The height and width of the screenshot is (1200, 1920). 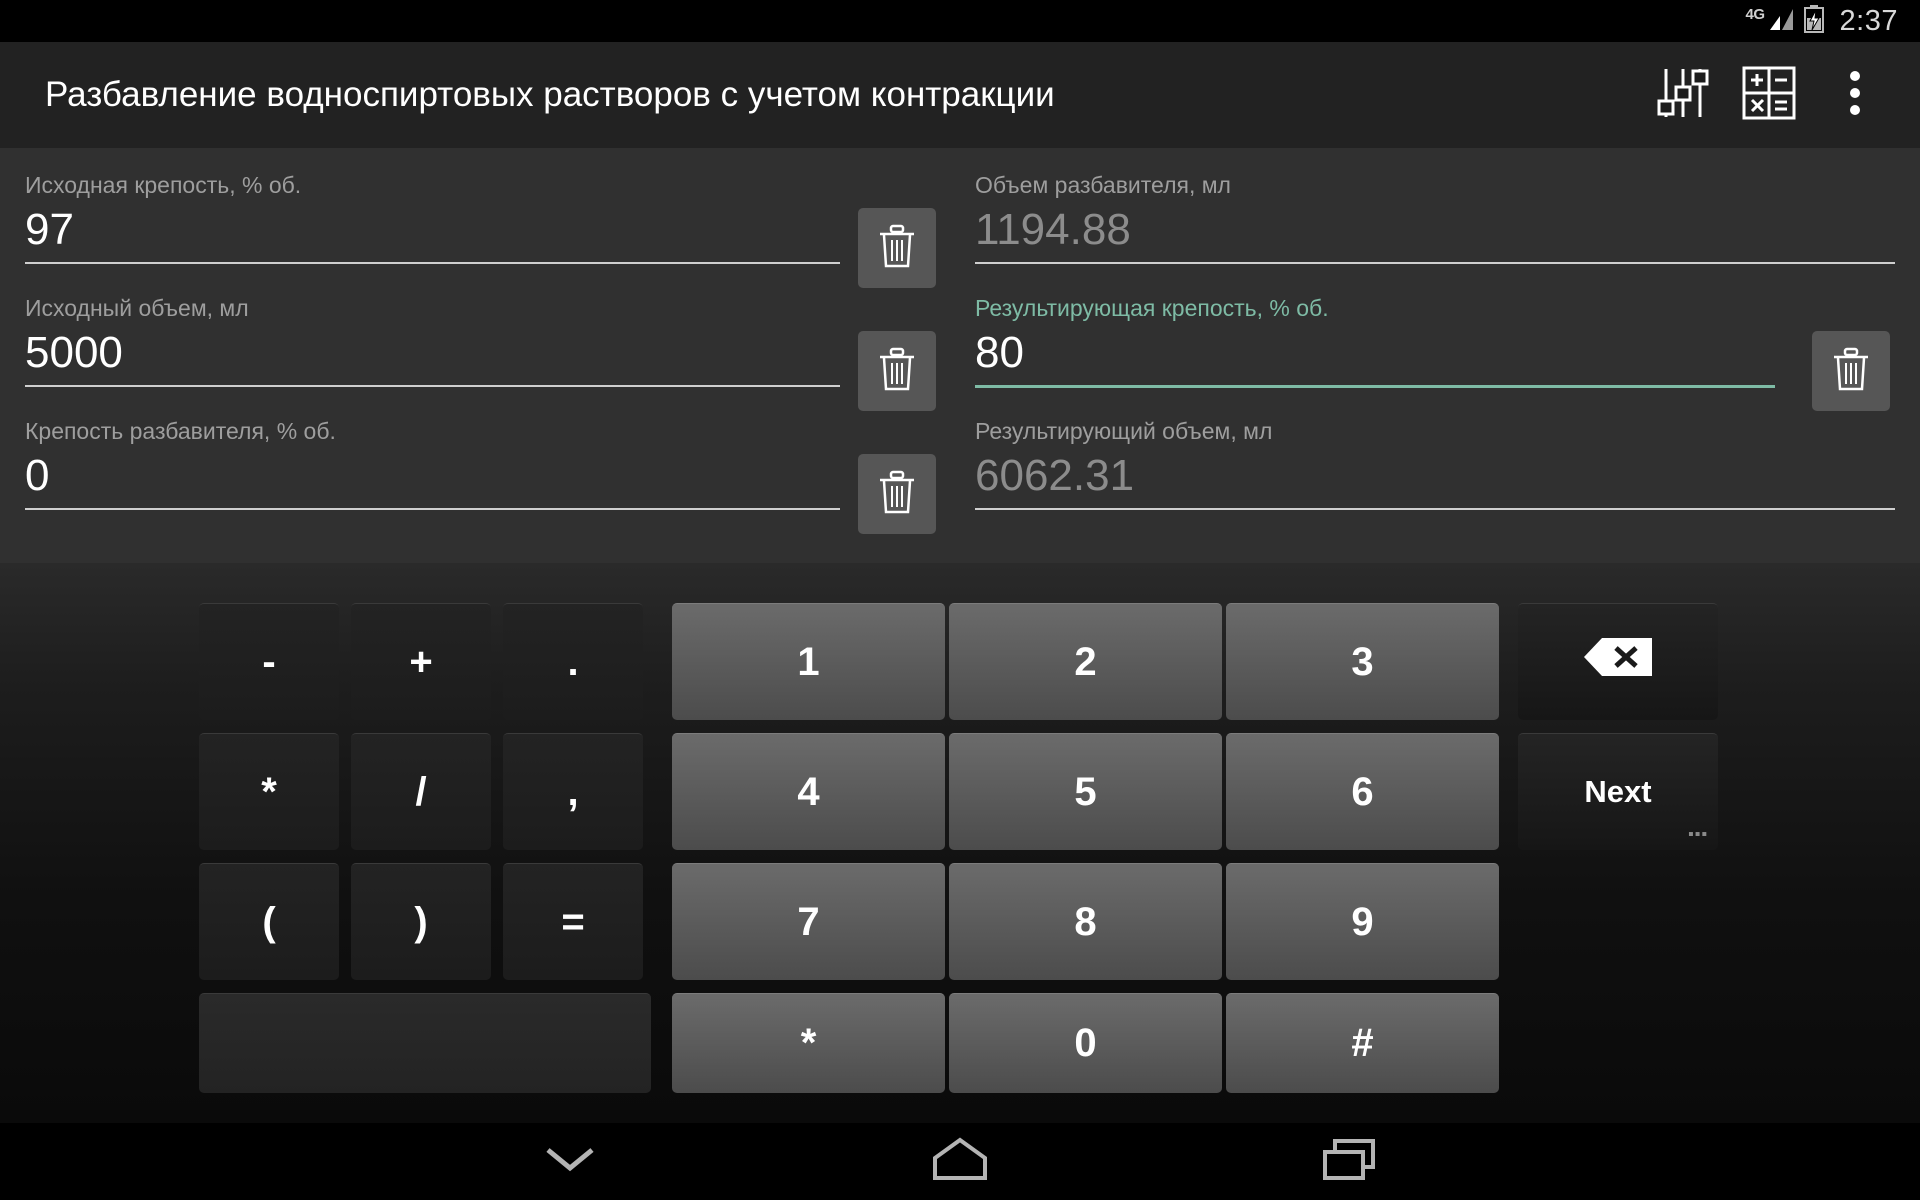 I want to click on recents-icon, so click(x=1350, y=1161).